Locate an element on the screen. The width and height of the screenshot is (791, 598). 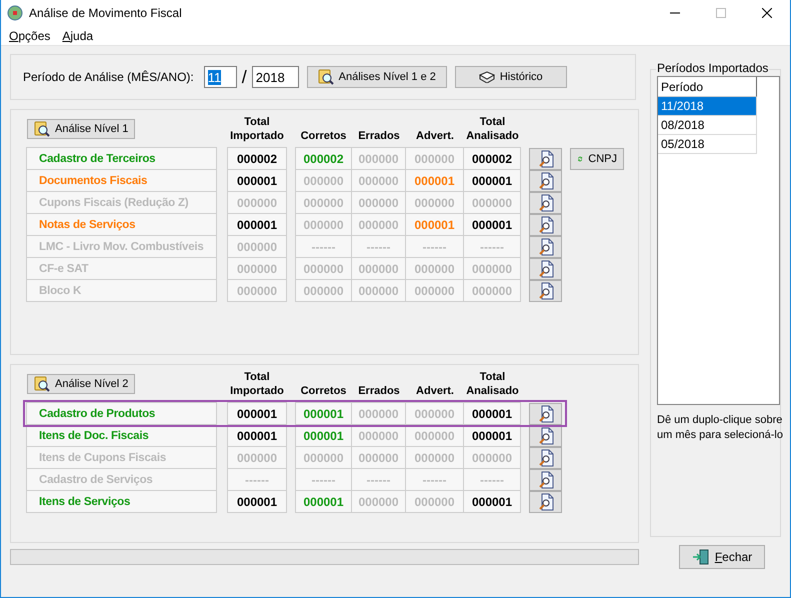
category-cell: Bloco K is located at coordinates (121, 290).